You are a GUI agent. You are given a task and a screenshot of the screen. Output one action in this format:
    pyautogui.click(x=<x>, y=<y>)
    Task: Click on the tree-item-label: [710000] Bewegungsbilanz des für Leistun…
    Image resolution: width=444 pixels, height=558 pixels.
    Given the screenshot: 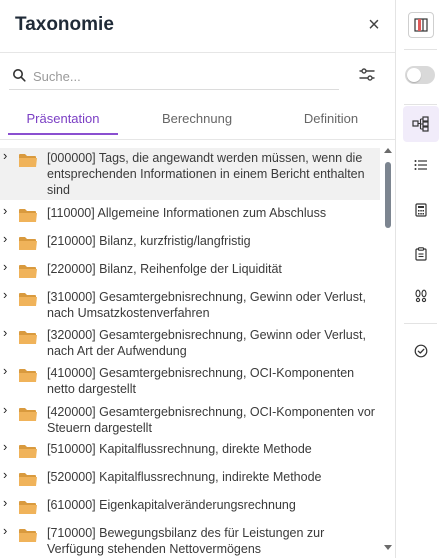 What is the action you would take?
    pyautogui.click(x=186, y=541)
    